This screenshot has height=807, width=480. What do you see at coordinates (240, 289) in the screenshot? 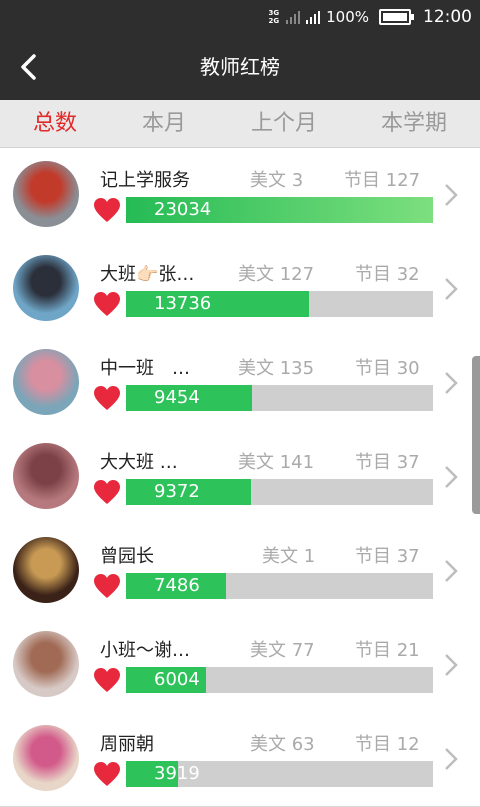
I see `list-item: 大班👉🏻张… 美文 127 节目 32 13736` at bounding box center [240, 289].